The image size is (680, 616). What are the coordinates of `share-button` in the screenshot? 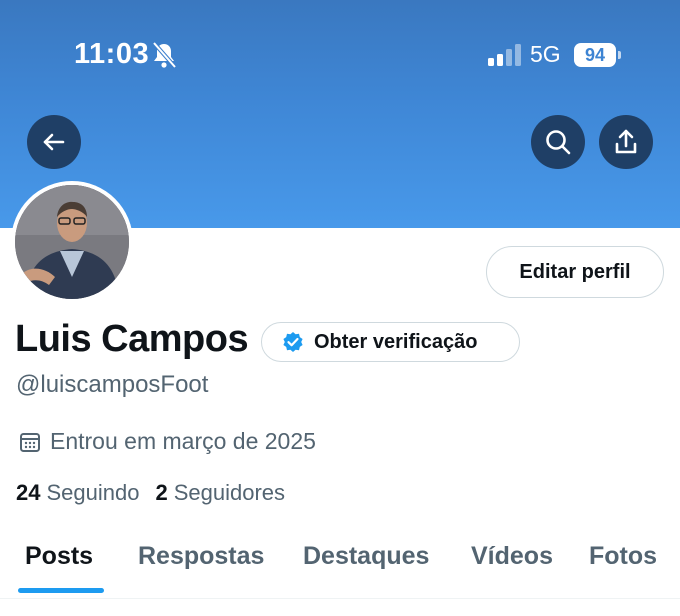 It's located at (626, 142).